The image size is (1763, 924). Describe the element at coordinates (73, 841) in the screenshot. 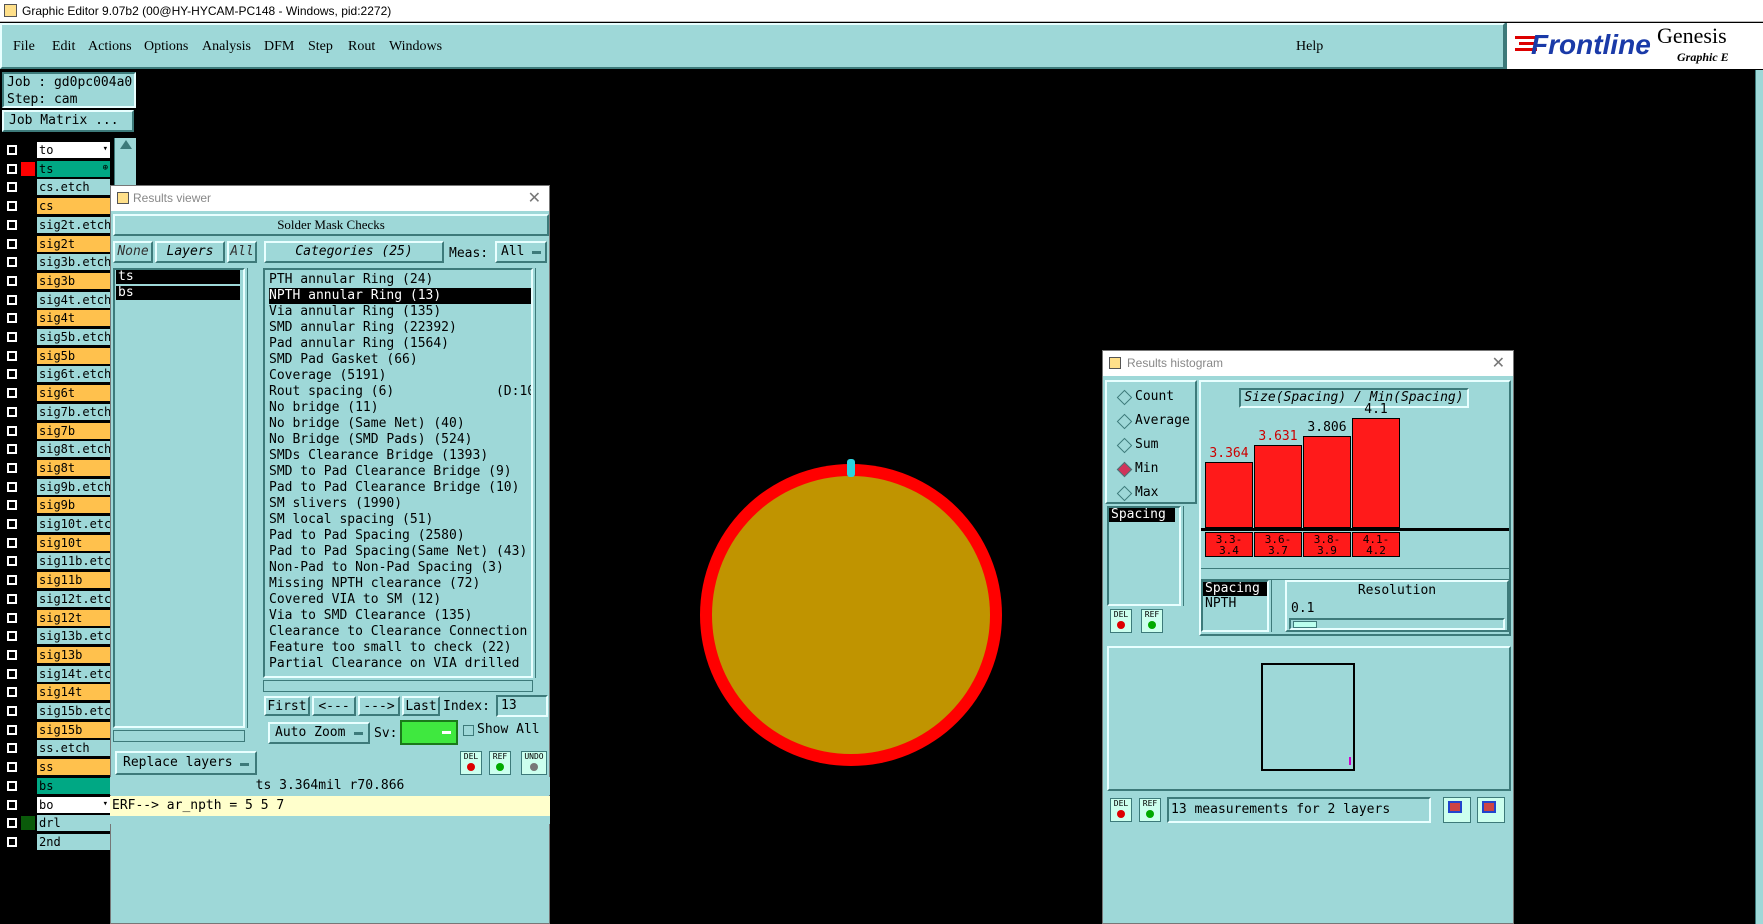

I see `layer-name: 2nd` at that location.